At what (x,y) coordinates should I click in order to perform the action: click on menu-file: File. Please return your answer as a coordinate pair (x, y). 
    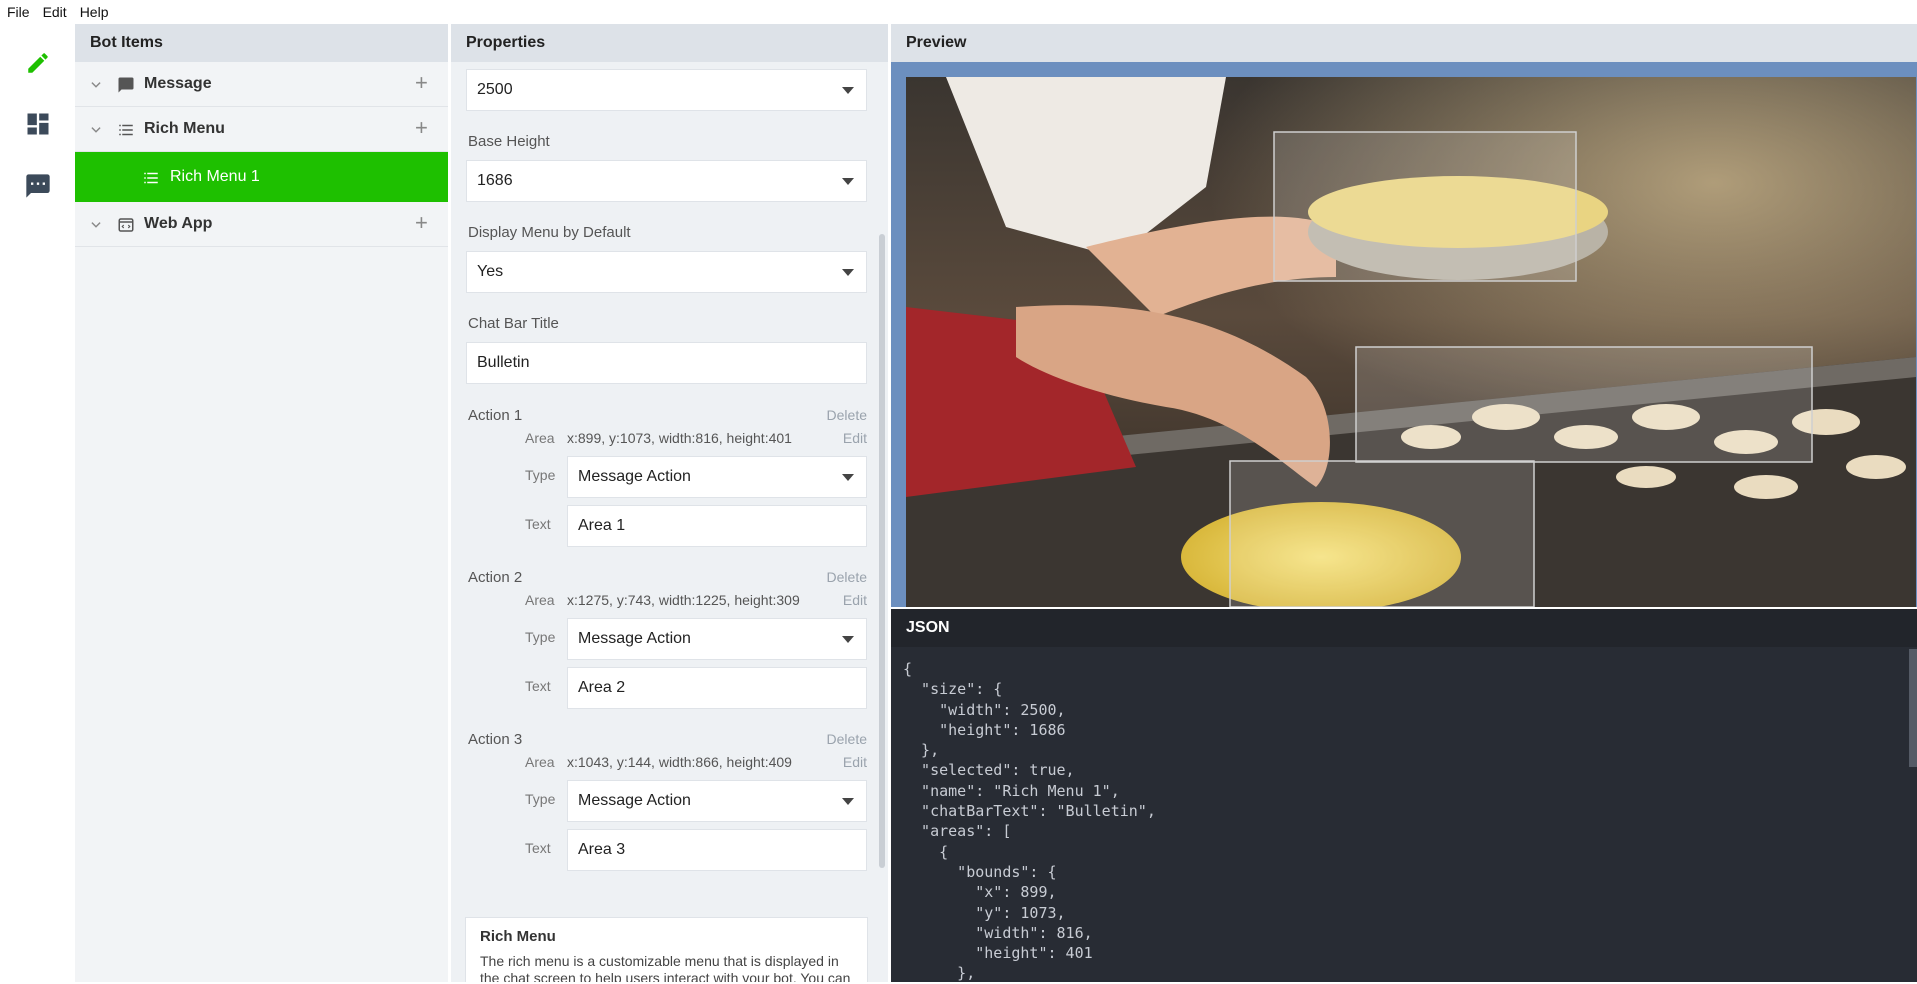
    Looking at the image, I should click on (18, 12).